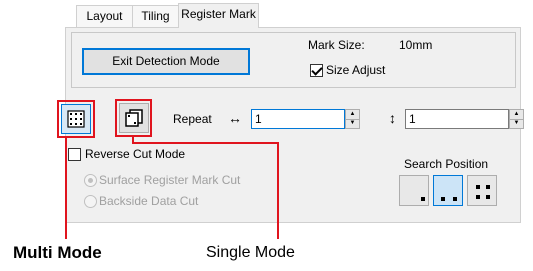 The width and height of the screenshot is (533, 271). Describe the element at coordinates (192, 119) in the screenshot. I see `repeat-label: Repeat` at that location.